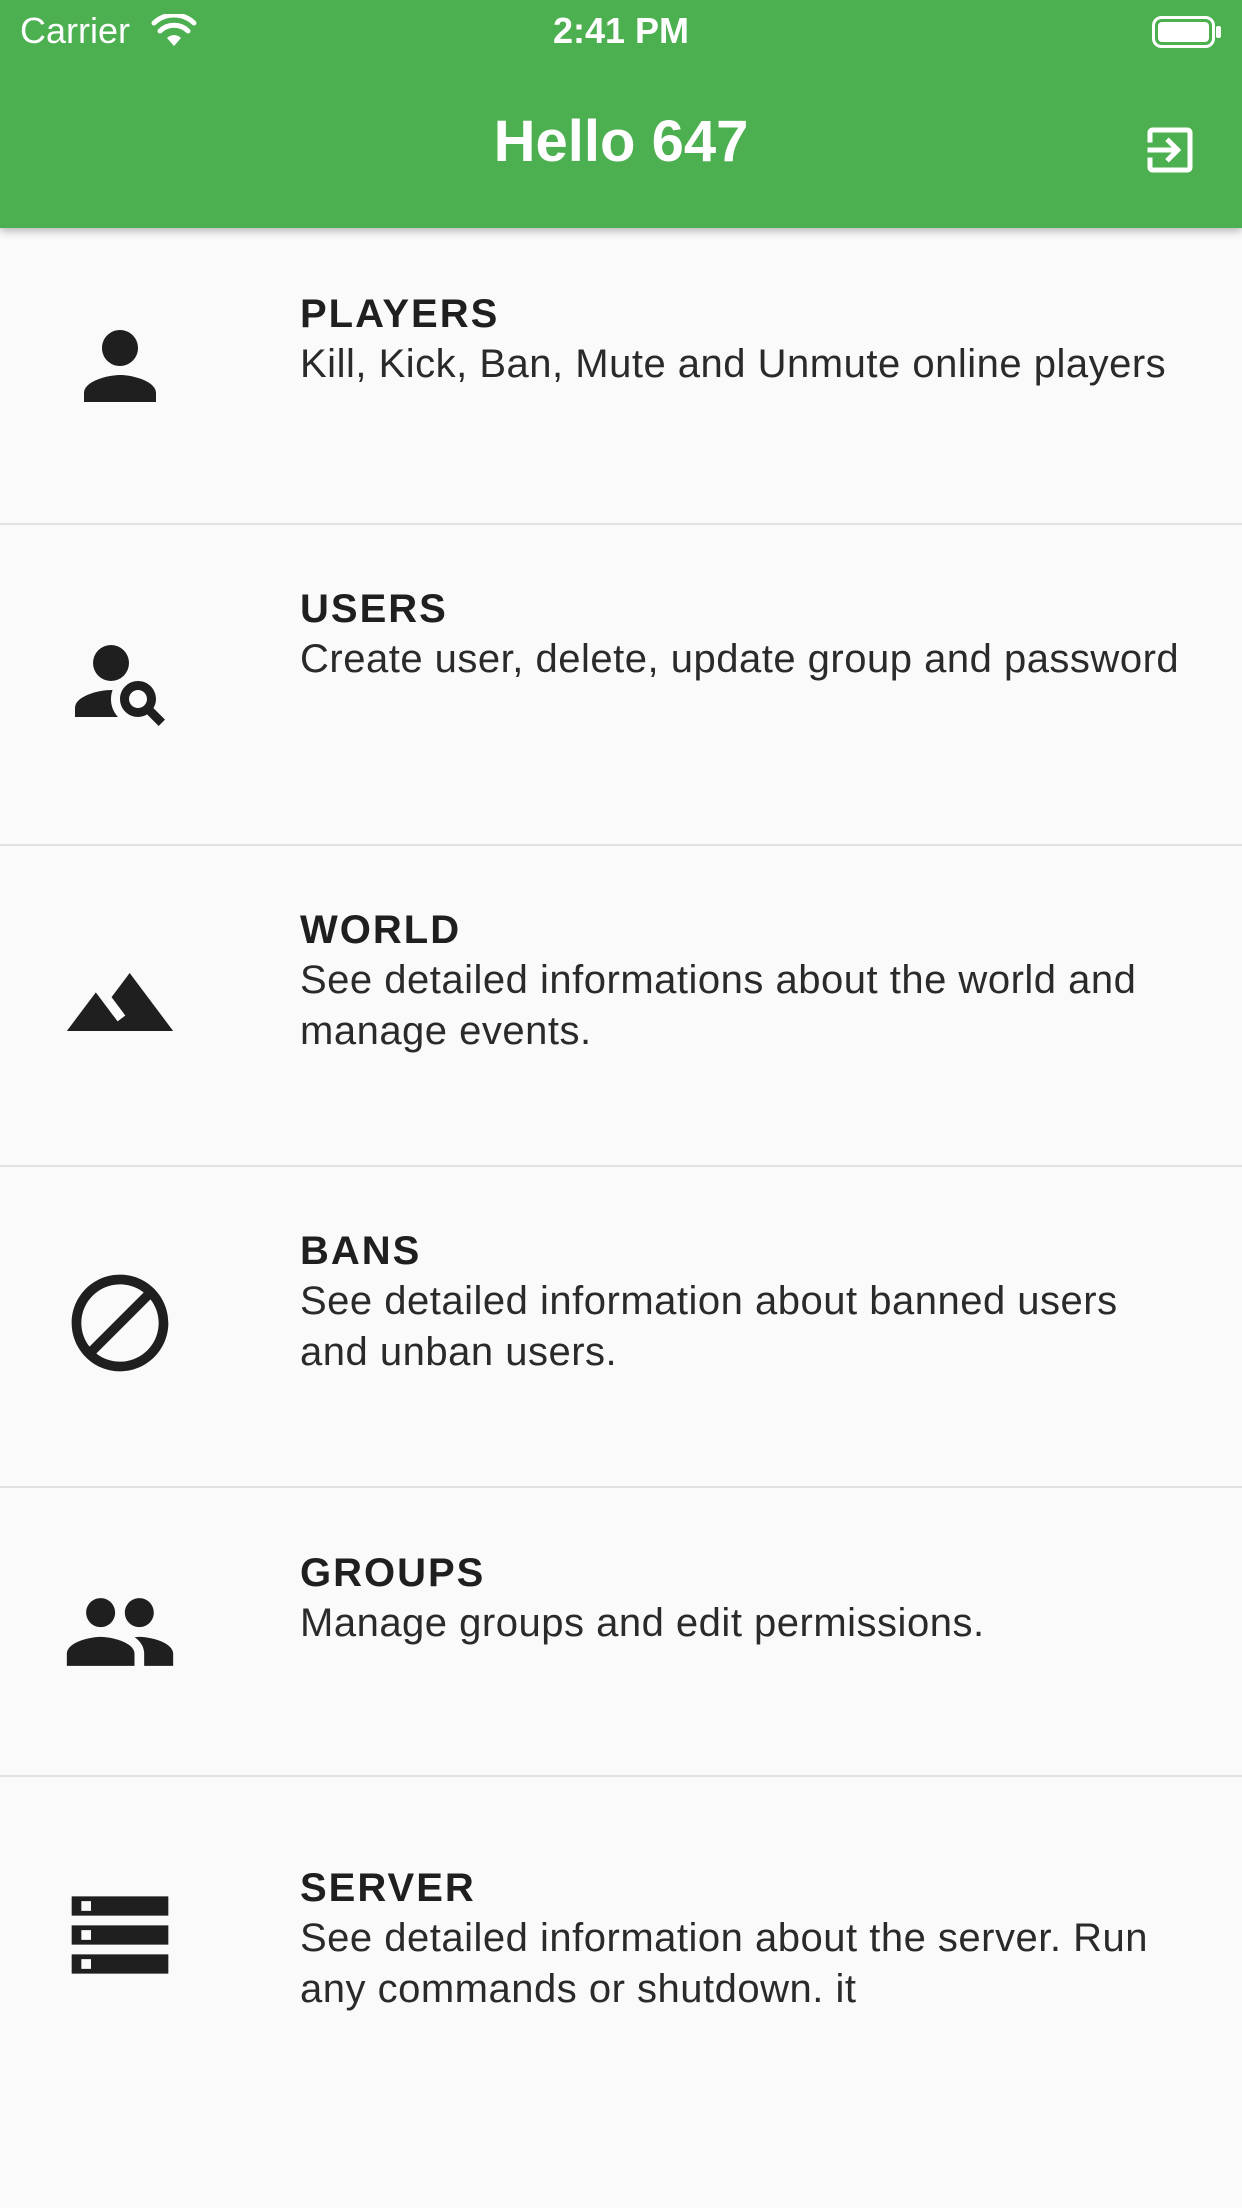 The width and height of the screenshot is (1242, 2208). I want to click on status-time: 2:41 PM, so click(621, 30).